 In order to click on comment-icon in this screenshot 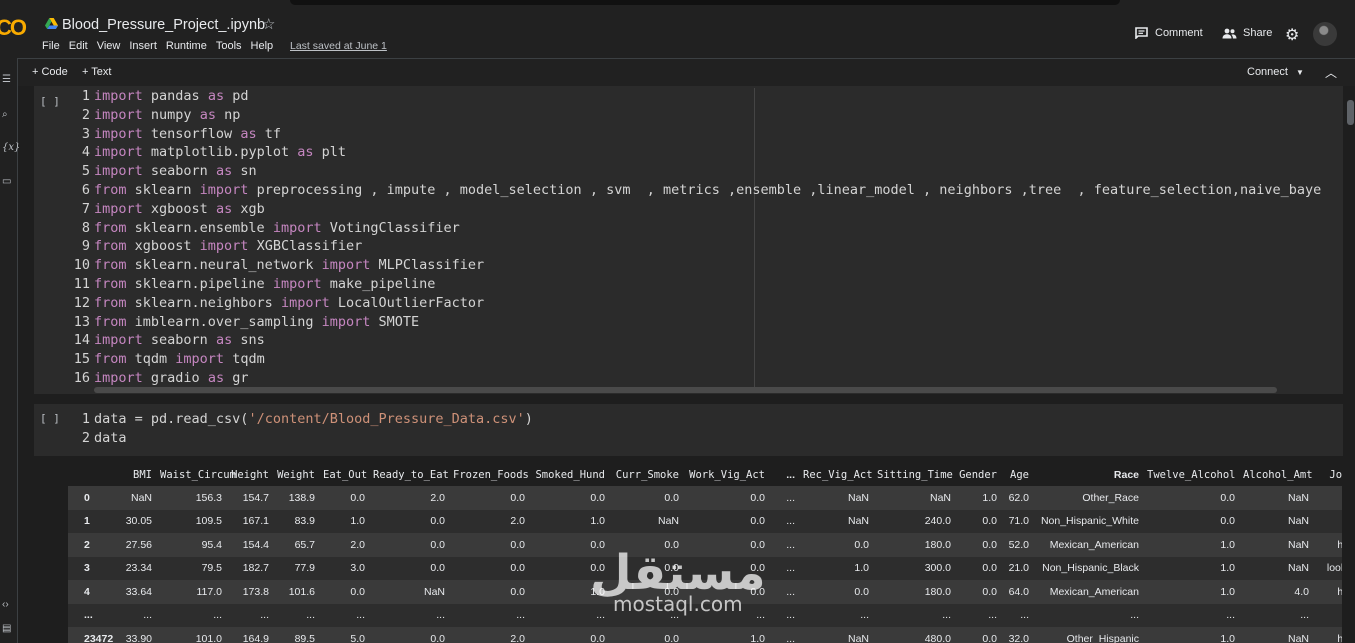, I will do `click(1141, 33)`.